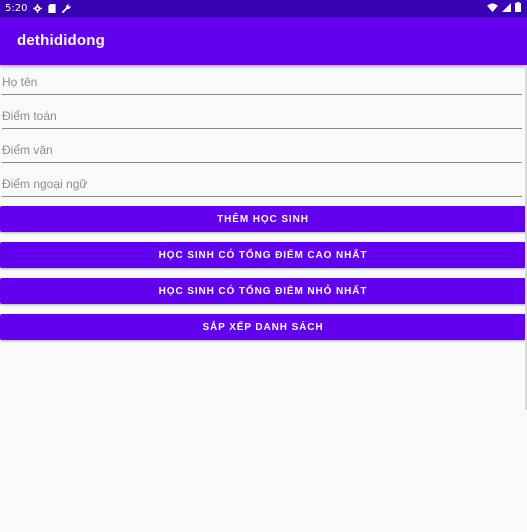 Image resolution: width=527 pixels, height=532 pixels. What do you see at coordinates (263, 255) in the screenshot?
I see `highest-total-button: HỌC SINH CÓ TỔNG ĐIỂM CAO NHẤT` at bounding box center [263, 255].